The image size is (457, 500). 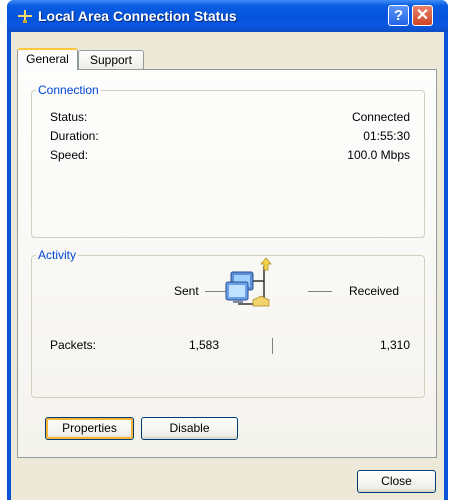 I want to click on packets-separator, so click(x=272, y=346).